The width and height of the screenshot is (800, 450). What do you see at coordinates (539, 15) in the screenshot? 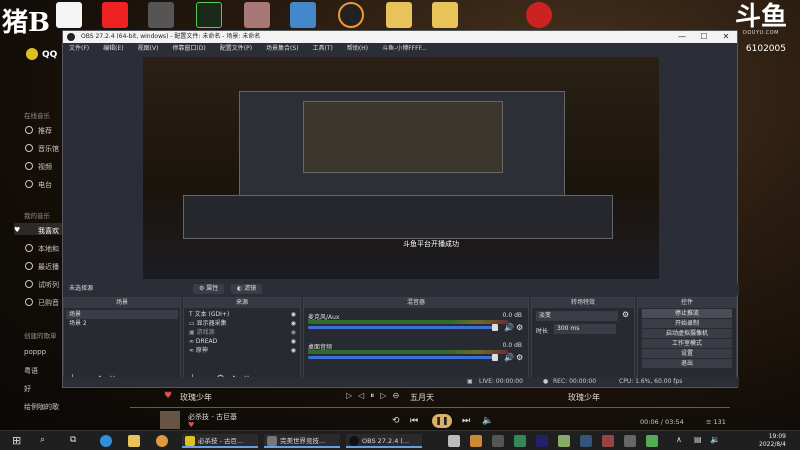
I see `steam-icon` at bounding box center [539, 15].